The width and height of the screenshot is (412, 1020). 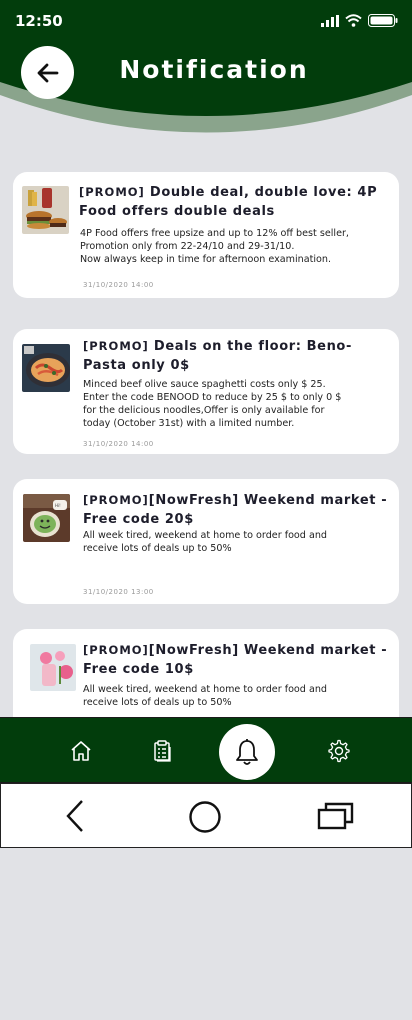 I want to click on wifi-icon, so click(x=353, y=20).